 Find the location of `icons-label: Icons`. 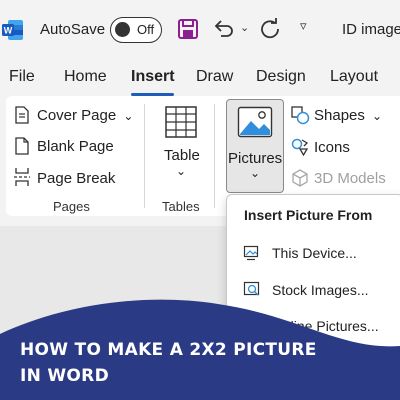

icons-label: Icons is located at coordinates (332, 147).